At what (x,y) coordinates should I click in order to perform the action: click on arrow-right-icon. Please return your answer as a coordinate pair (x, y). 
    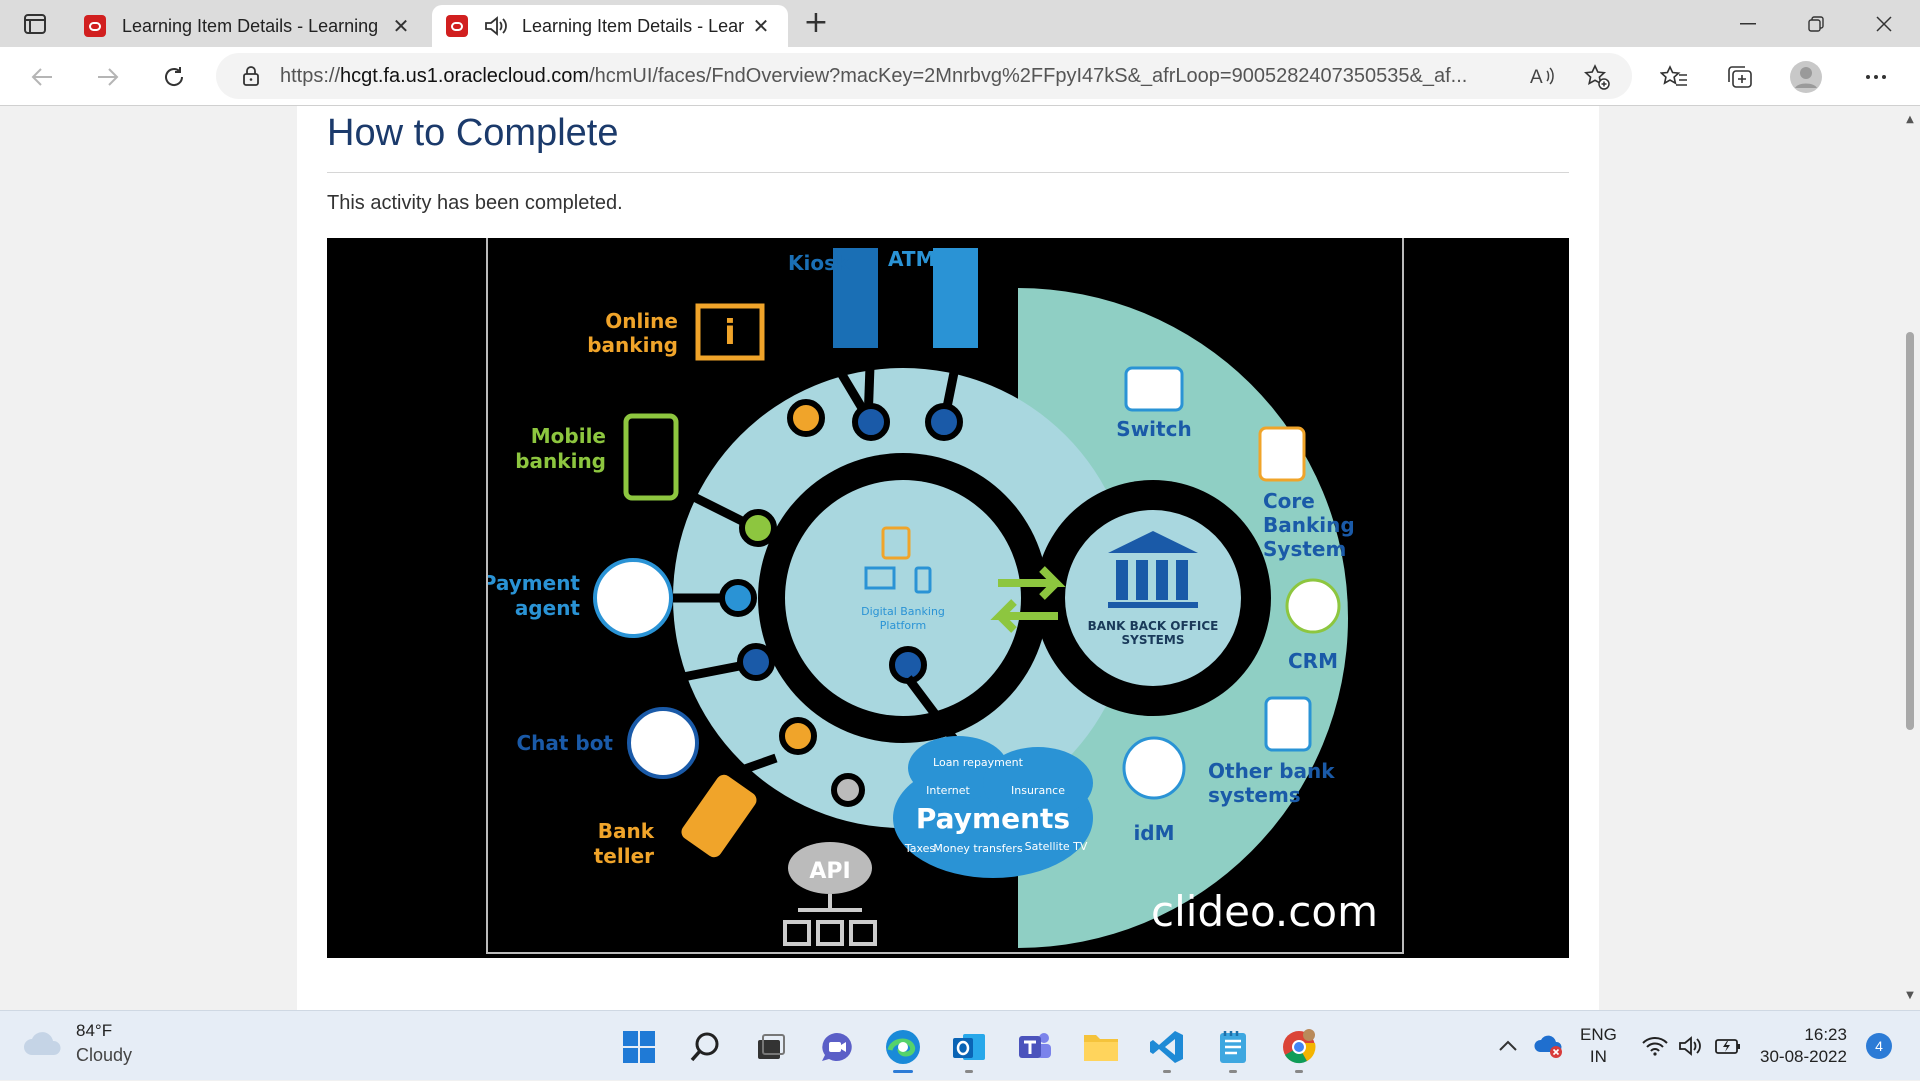
    Looking at the image, I should click on (108, 77).